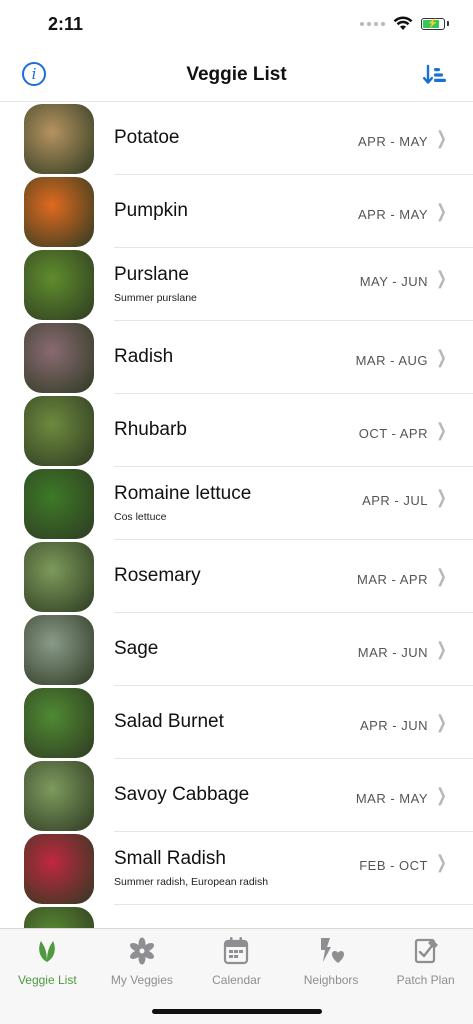 Image resolution: width=473 pixels, height=1024 pixels. What do you see at coordinates (151, 210) in the screenshot?
I see `veggie-name: Pumpkin` at bounding box center [151, 210].